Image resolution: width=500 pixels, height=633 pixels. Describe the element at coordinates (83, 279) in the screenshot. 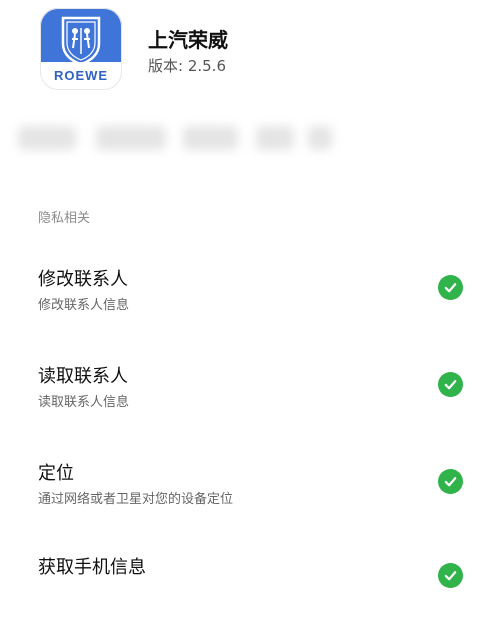

I see `permission-title: 修改联系人` at that location.